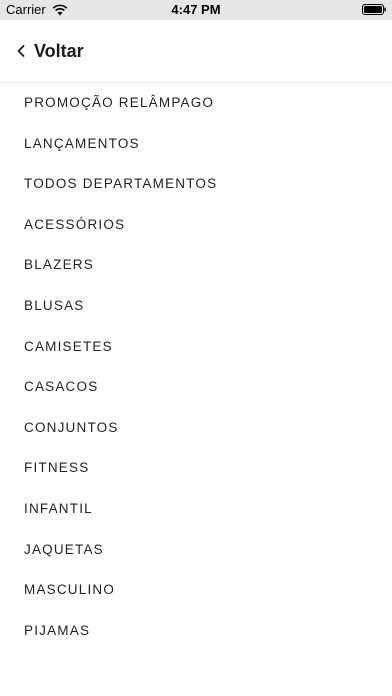  Describe the element at coordinates (196, 631) in the screenshot. I see `menu-item-pijamas: PIJAMAS` at that location.